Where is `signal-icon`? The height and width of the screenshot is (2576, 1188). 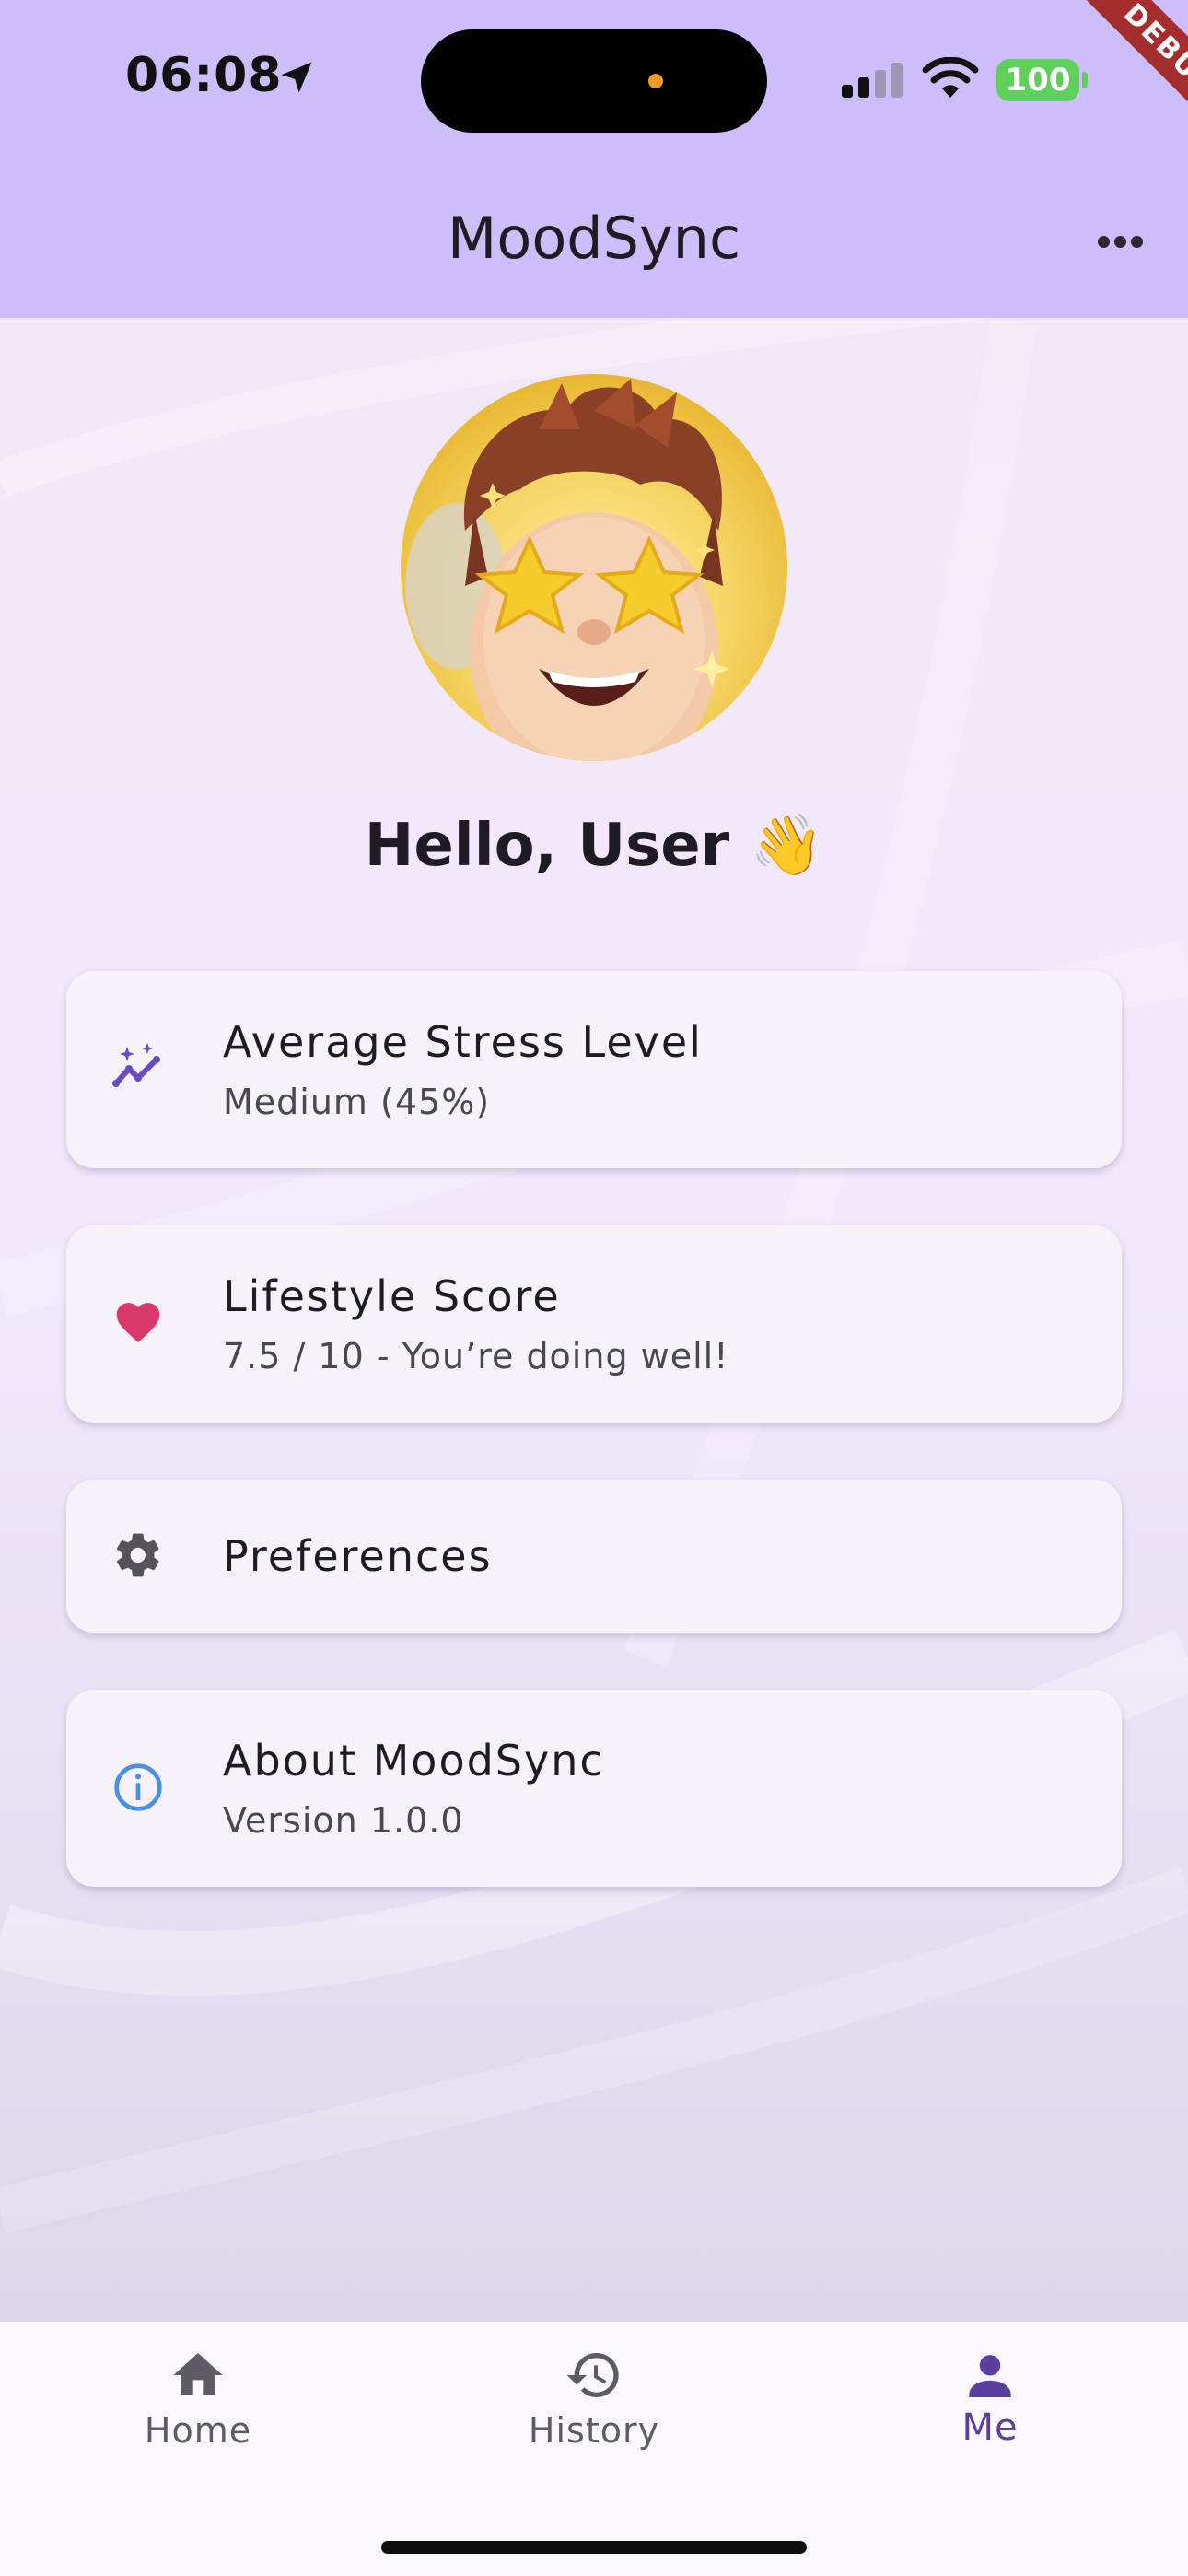 signal-icon is located at coordinates (872, 80).